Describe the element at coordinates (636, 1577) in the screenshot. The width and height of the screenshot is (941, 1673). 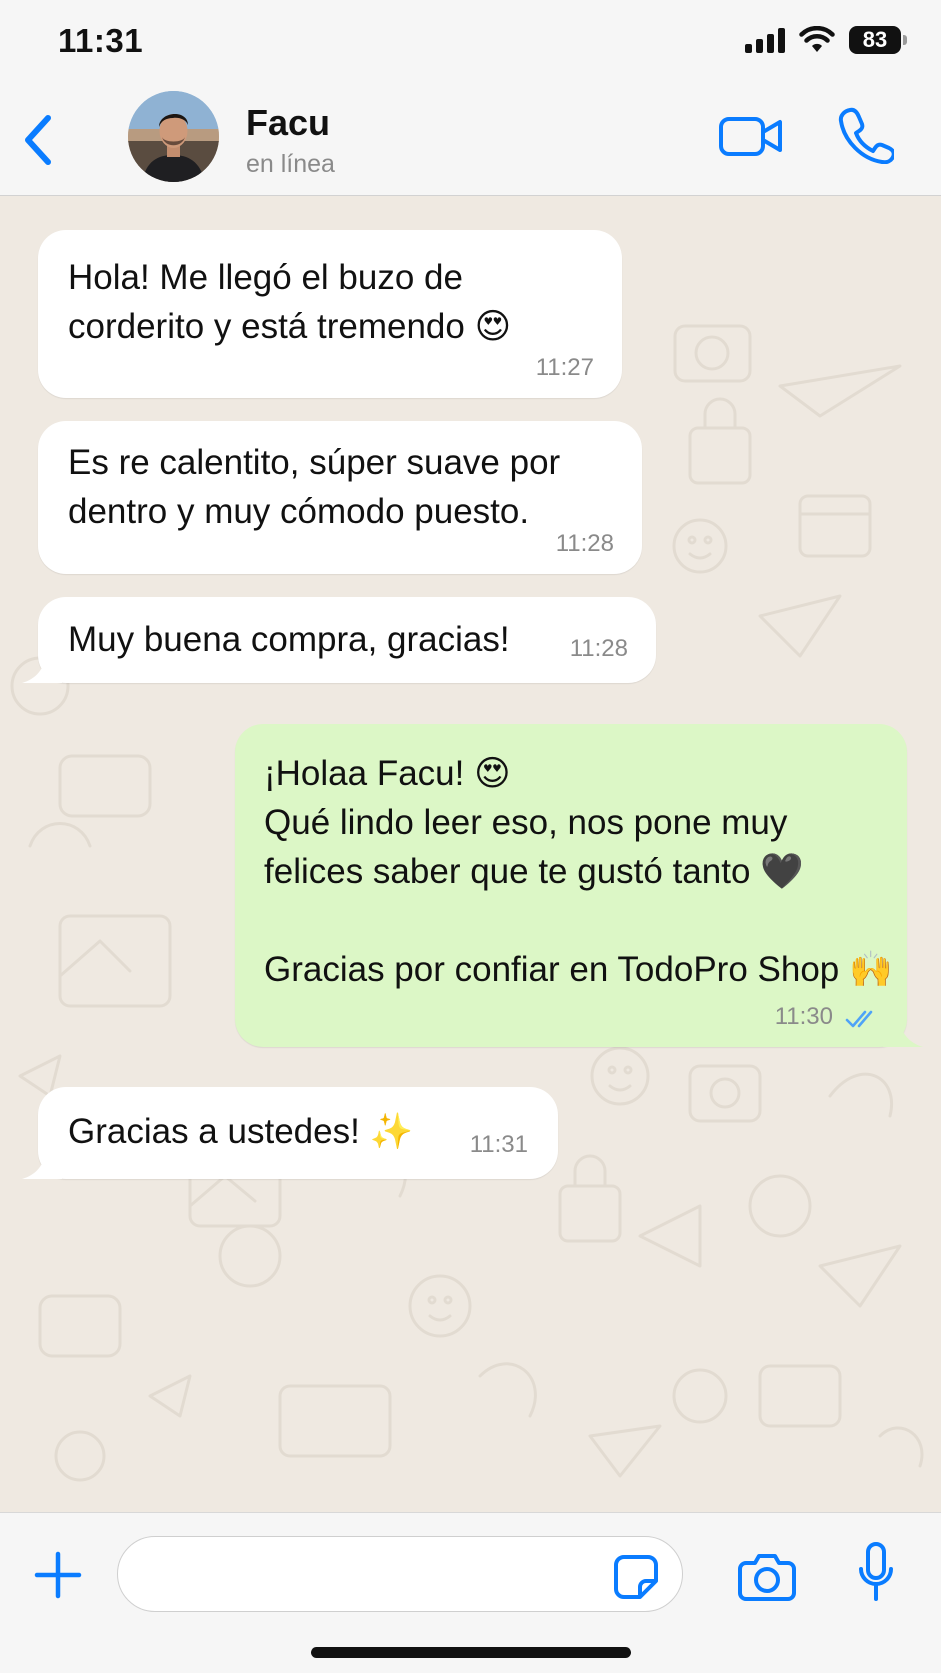
I see `sticker-icon` at that location.